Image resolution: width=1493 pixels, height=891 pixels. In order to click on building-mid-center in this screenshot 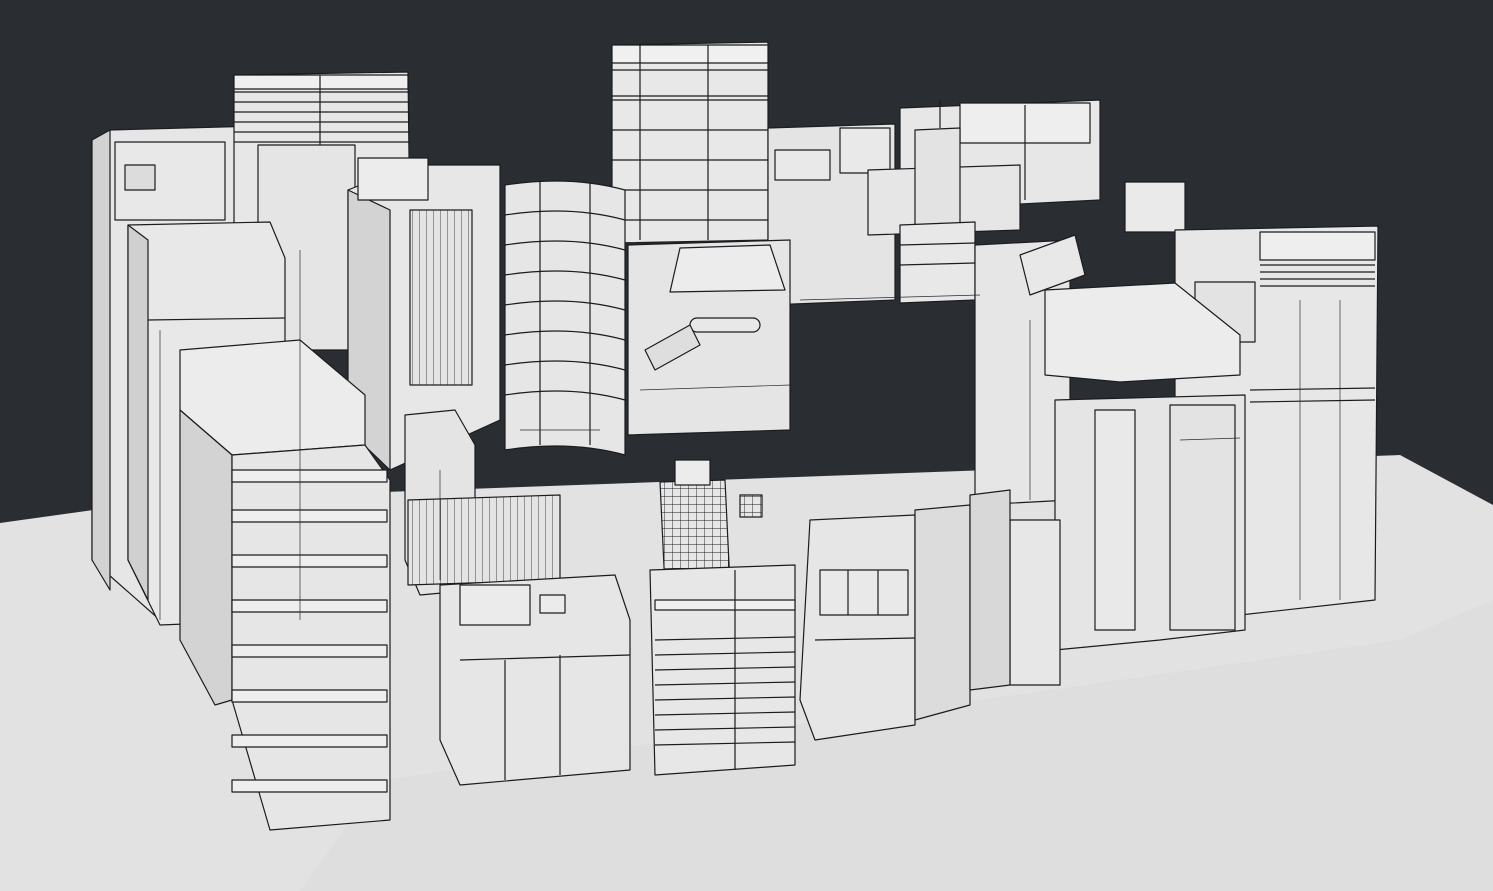, I will do `click(709, 337)`.